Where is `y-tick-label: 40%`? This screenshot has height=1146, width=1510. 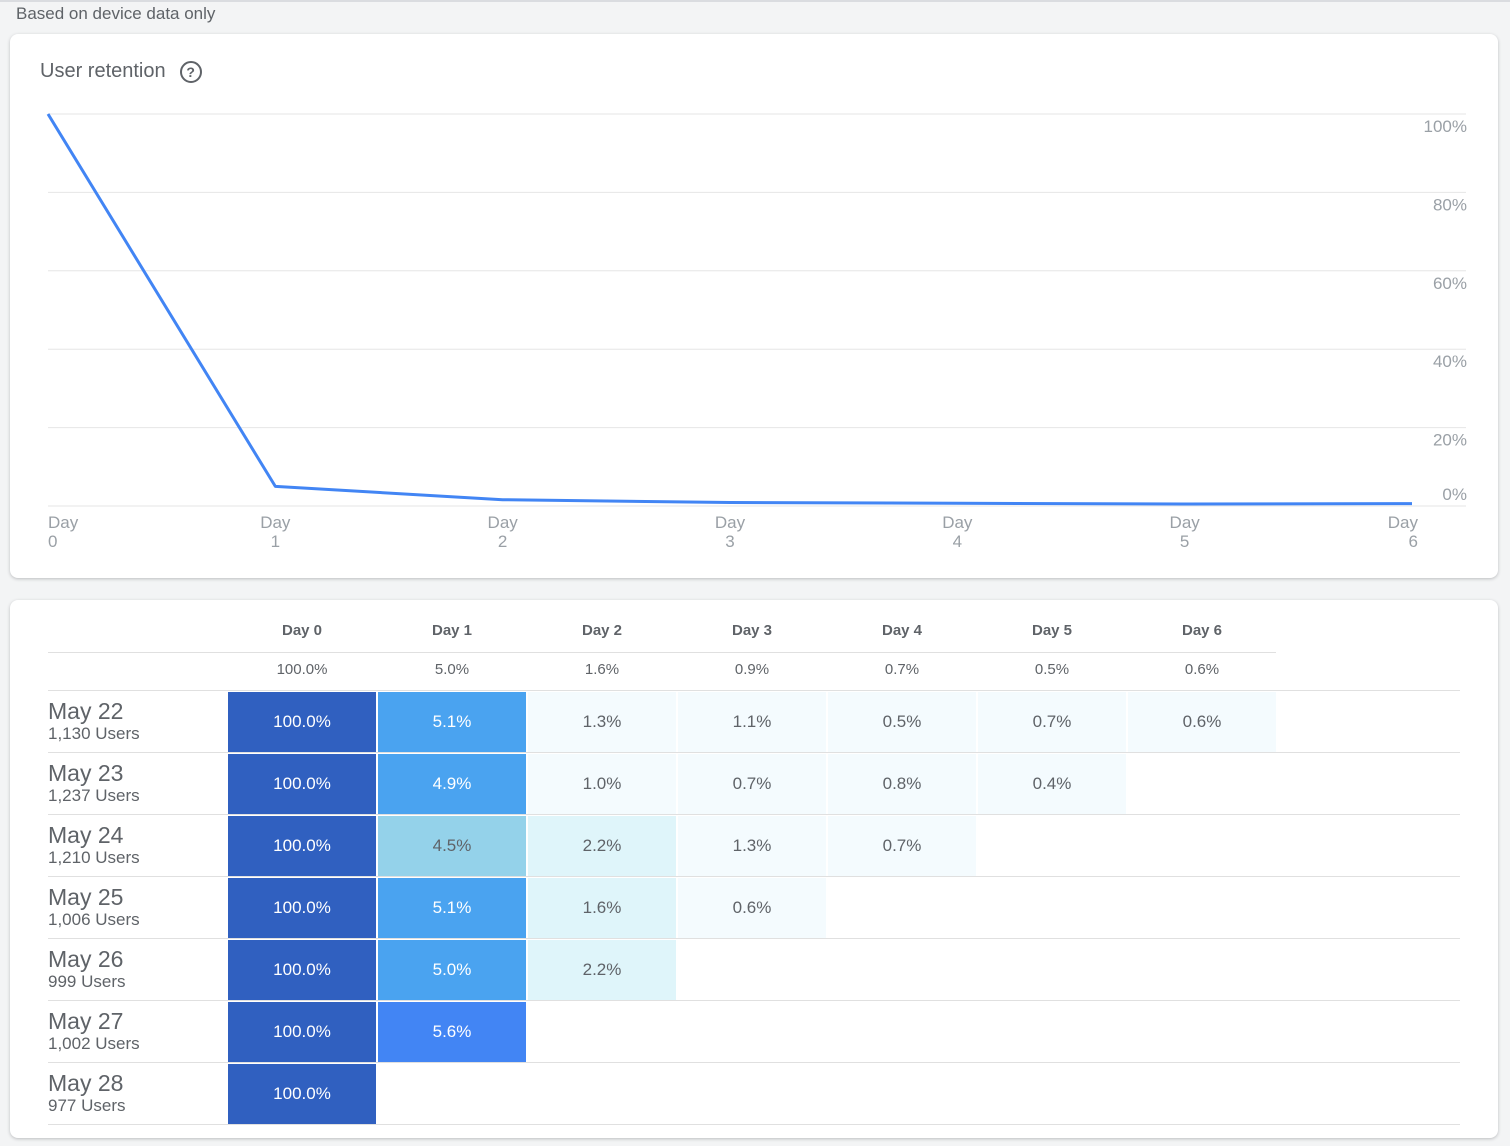 y-tick-label: 40% is located at coordinates (1450, 361).